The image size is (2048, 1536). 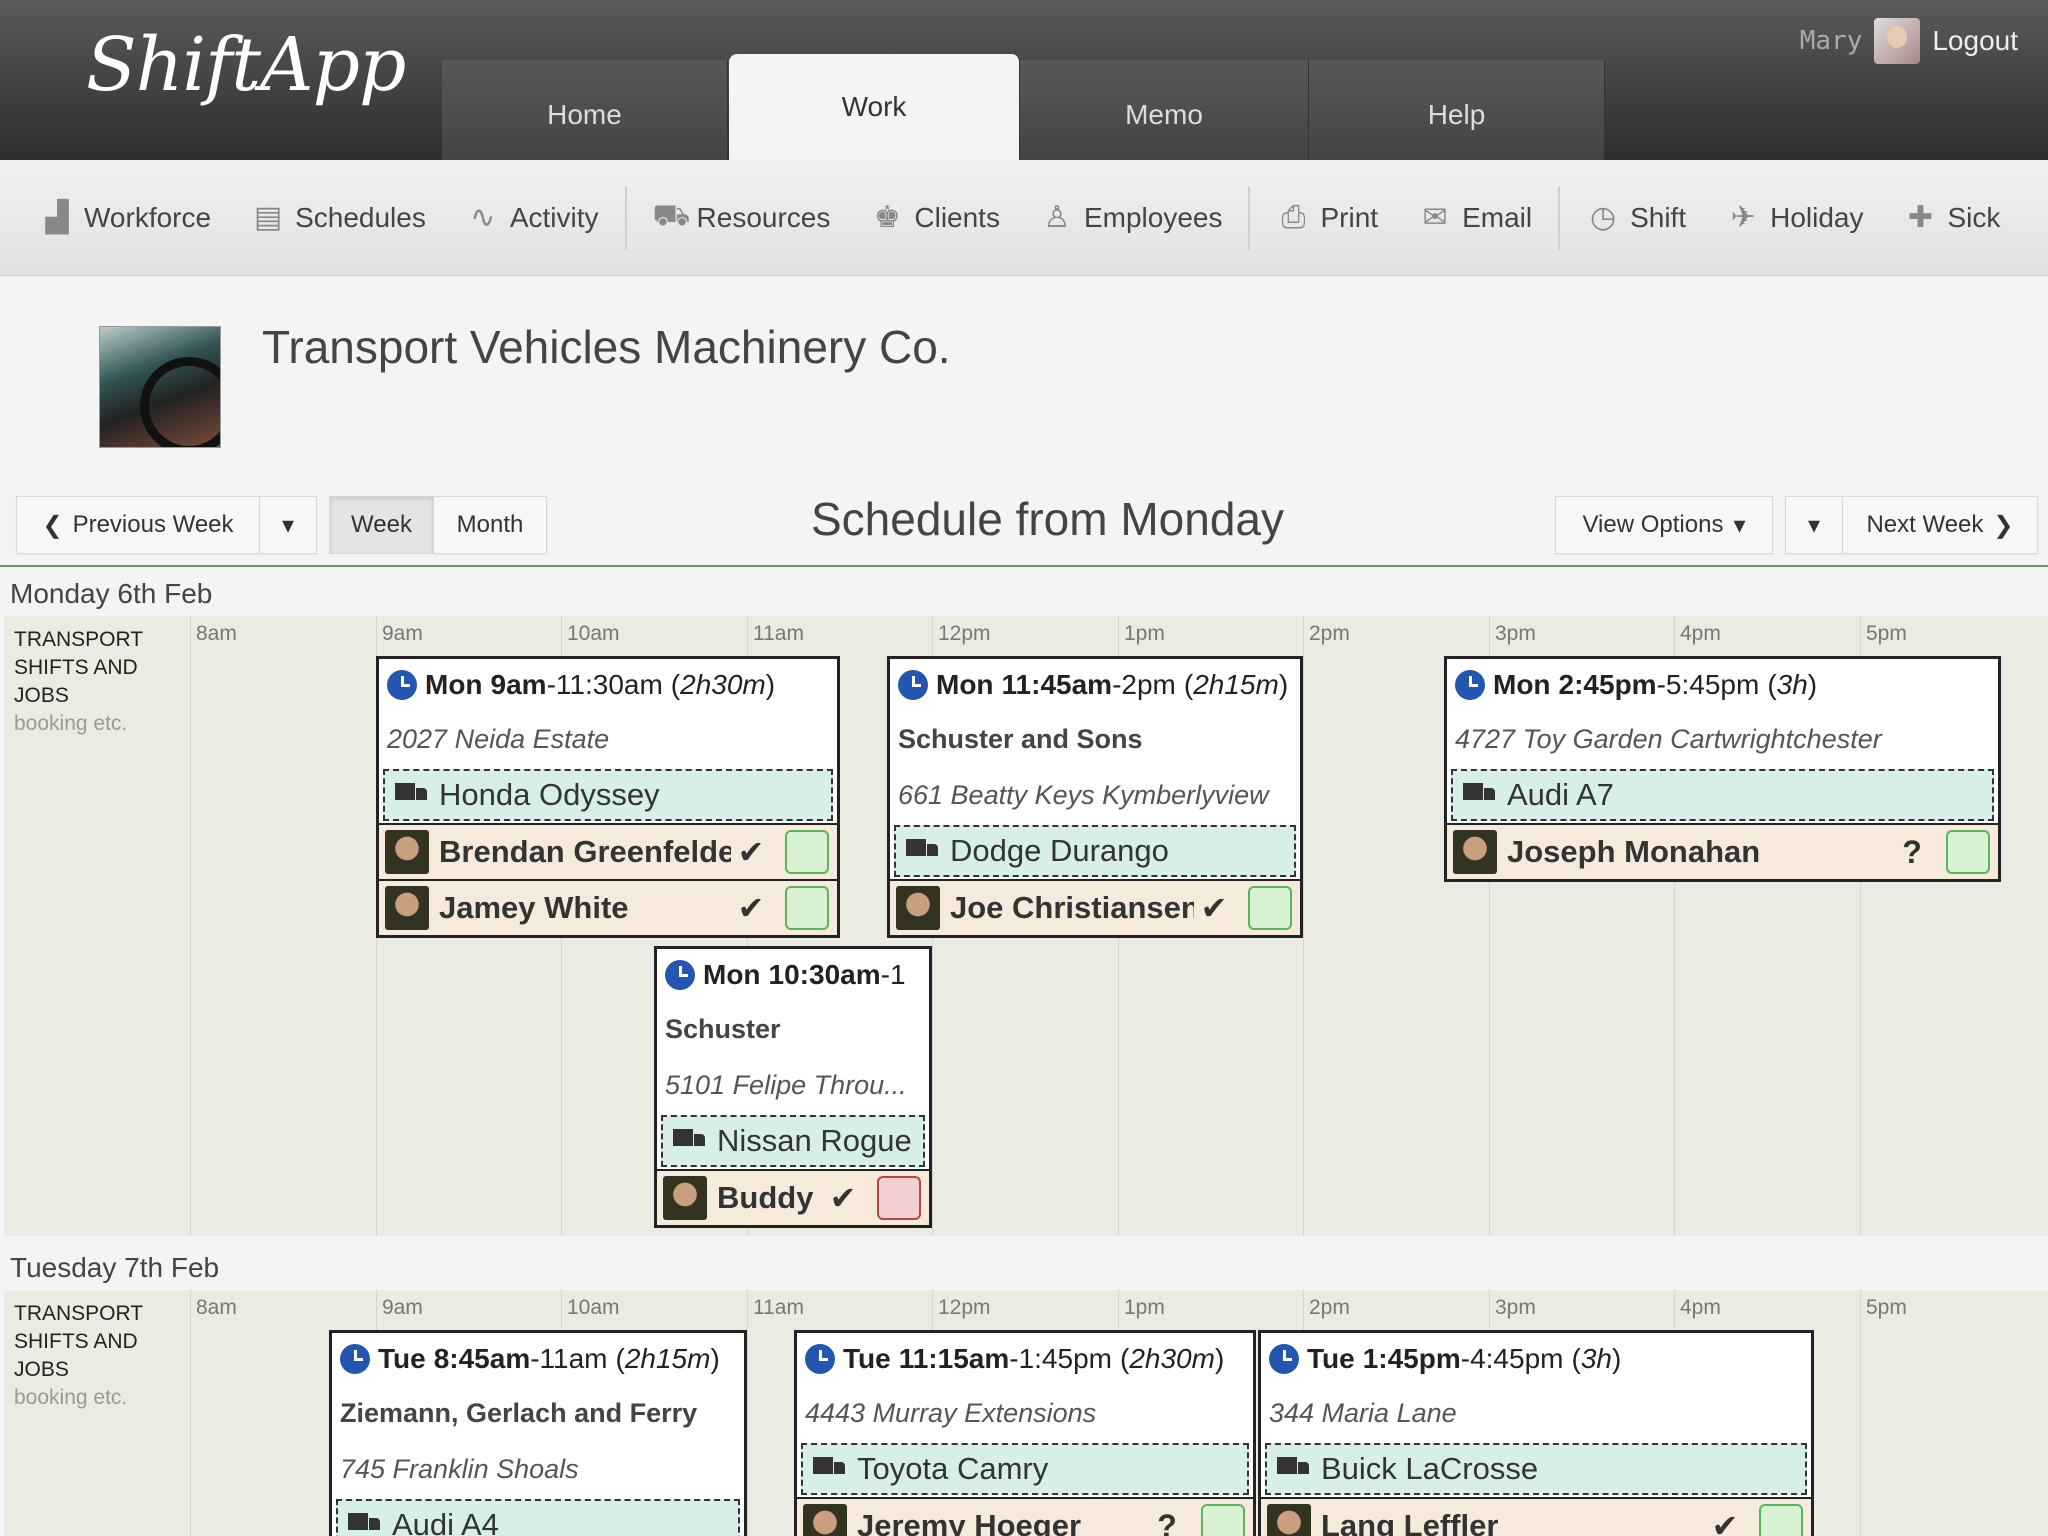 I want to click on clock-icon: ◷, so click(x=1603, y=217).